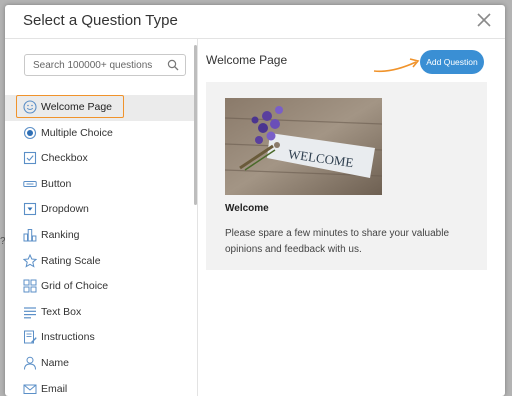 Image resolution: width=512 pixels, height=396 pixels. I want to click on ranking-icon, so click(30, 235).